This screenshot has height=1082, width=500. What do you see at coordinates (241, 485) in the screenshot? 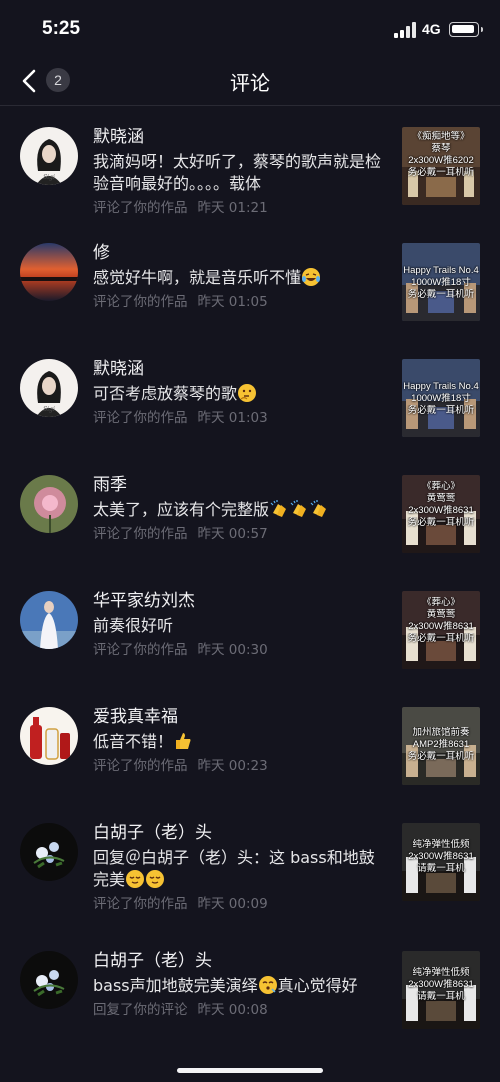
I see `commenter-name: 雨季` at bounding box center [241, 485].